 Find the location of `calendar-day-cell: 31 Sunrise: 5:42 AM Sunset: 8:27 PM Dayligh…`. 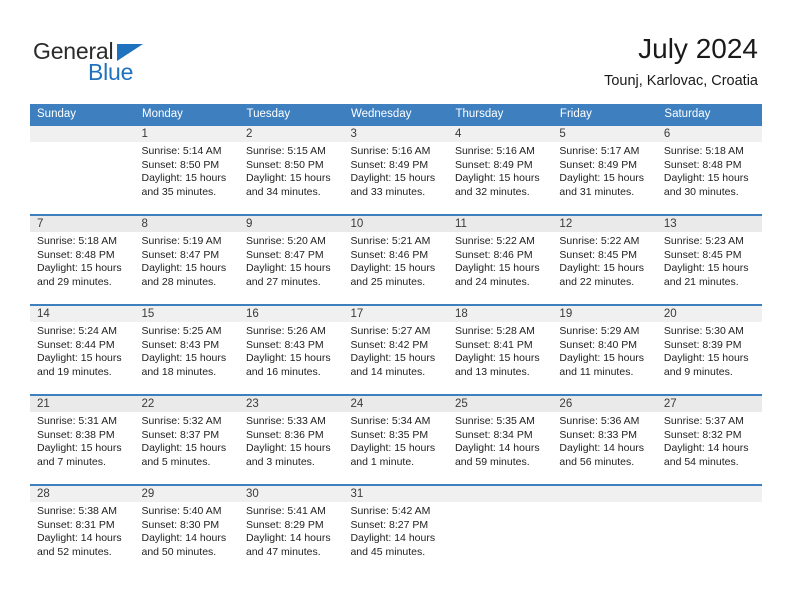

calendar-day-cell: 31 Sunrise: 5:42 AM Sunset: 8:27 PM Dayligh… is located at coordinates (395, 529).